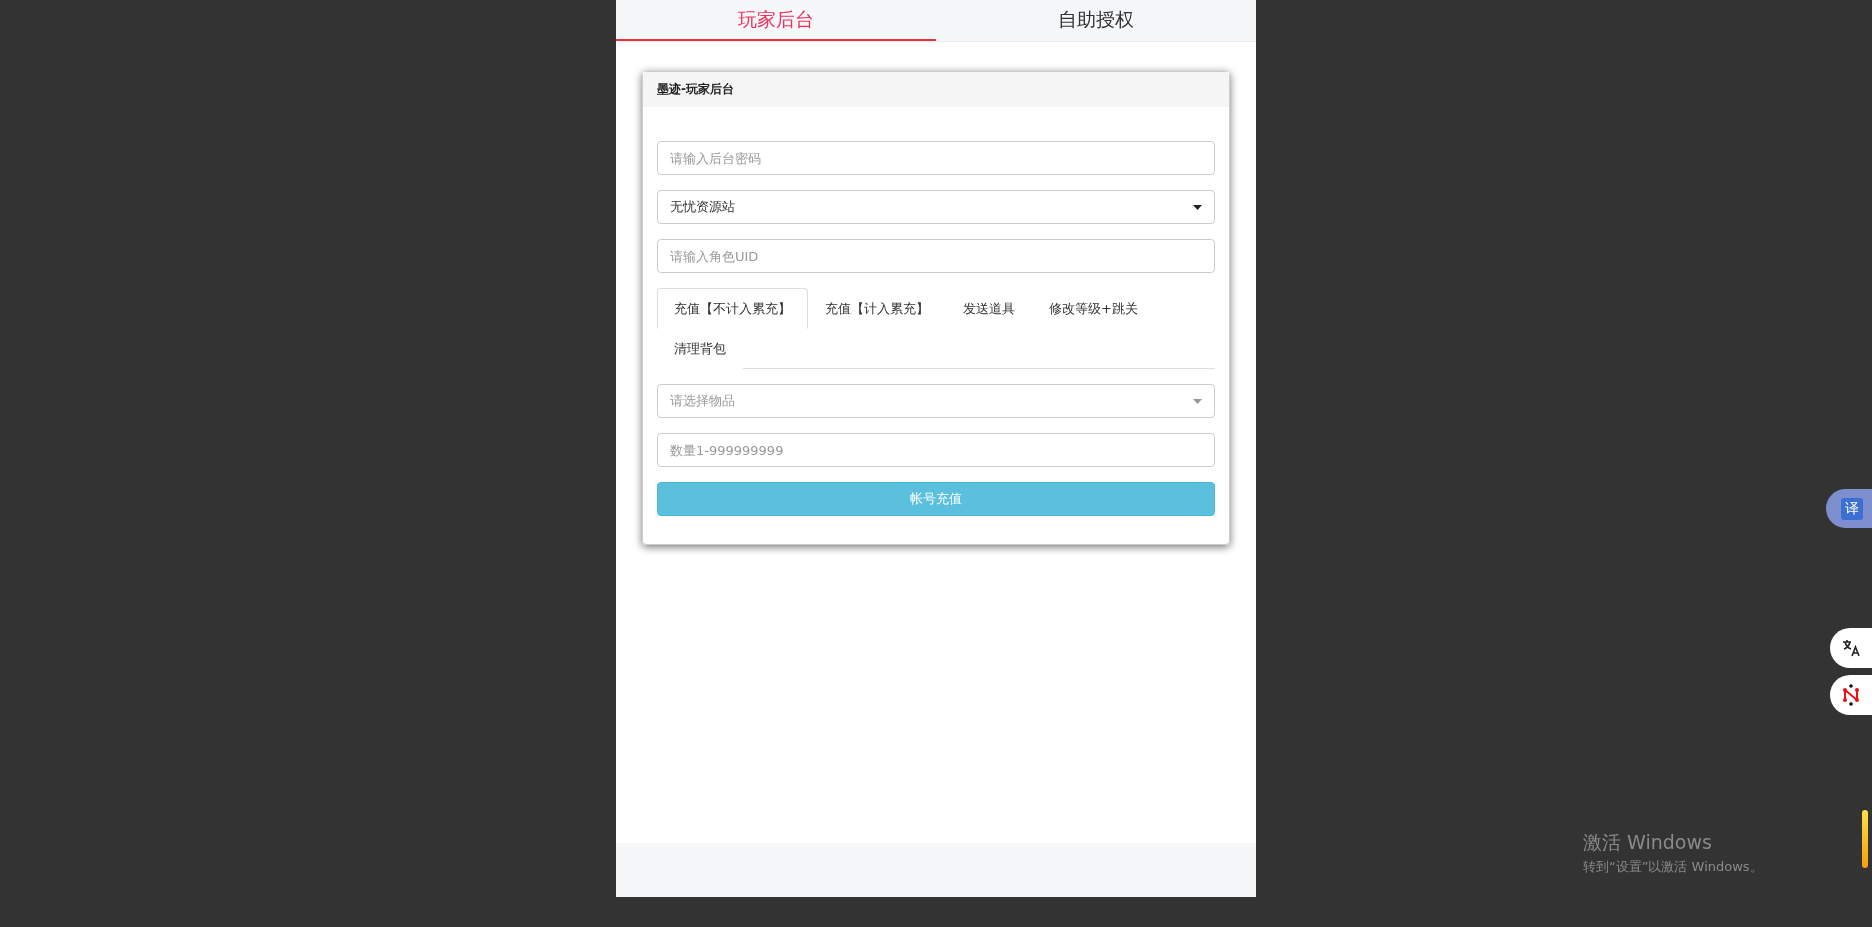  I want to click on card-title: 墨迹-玩家后台, so click(936, 89).